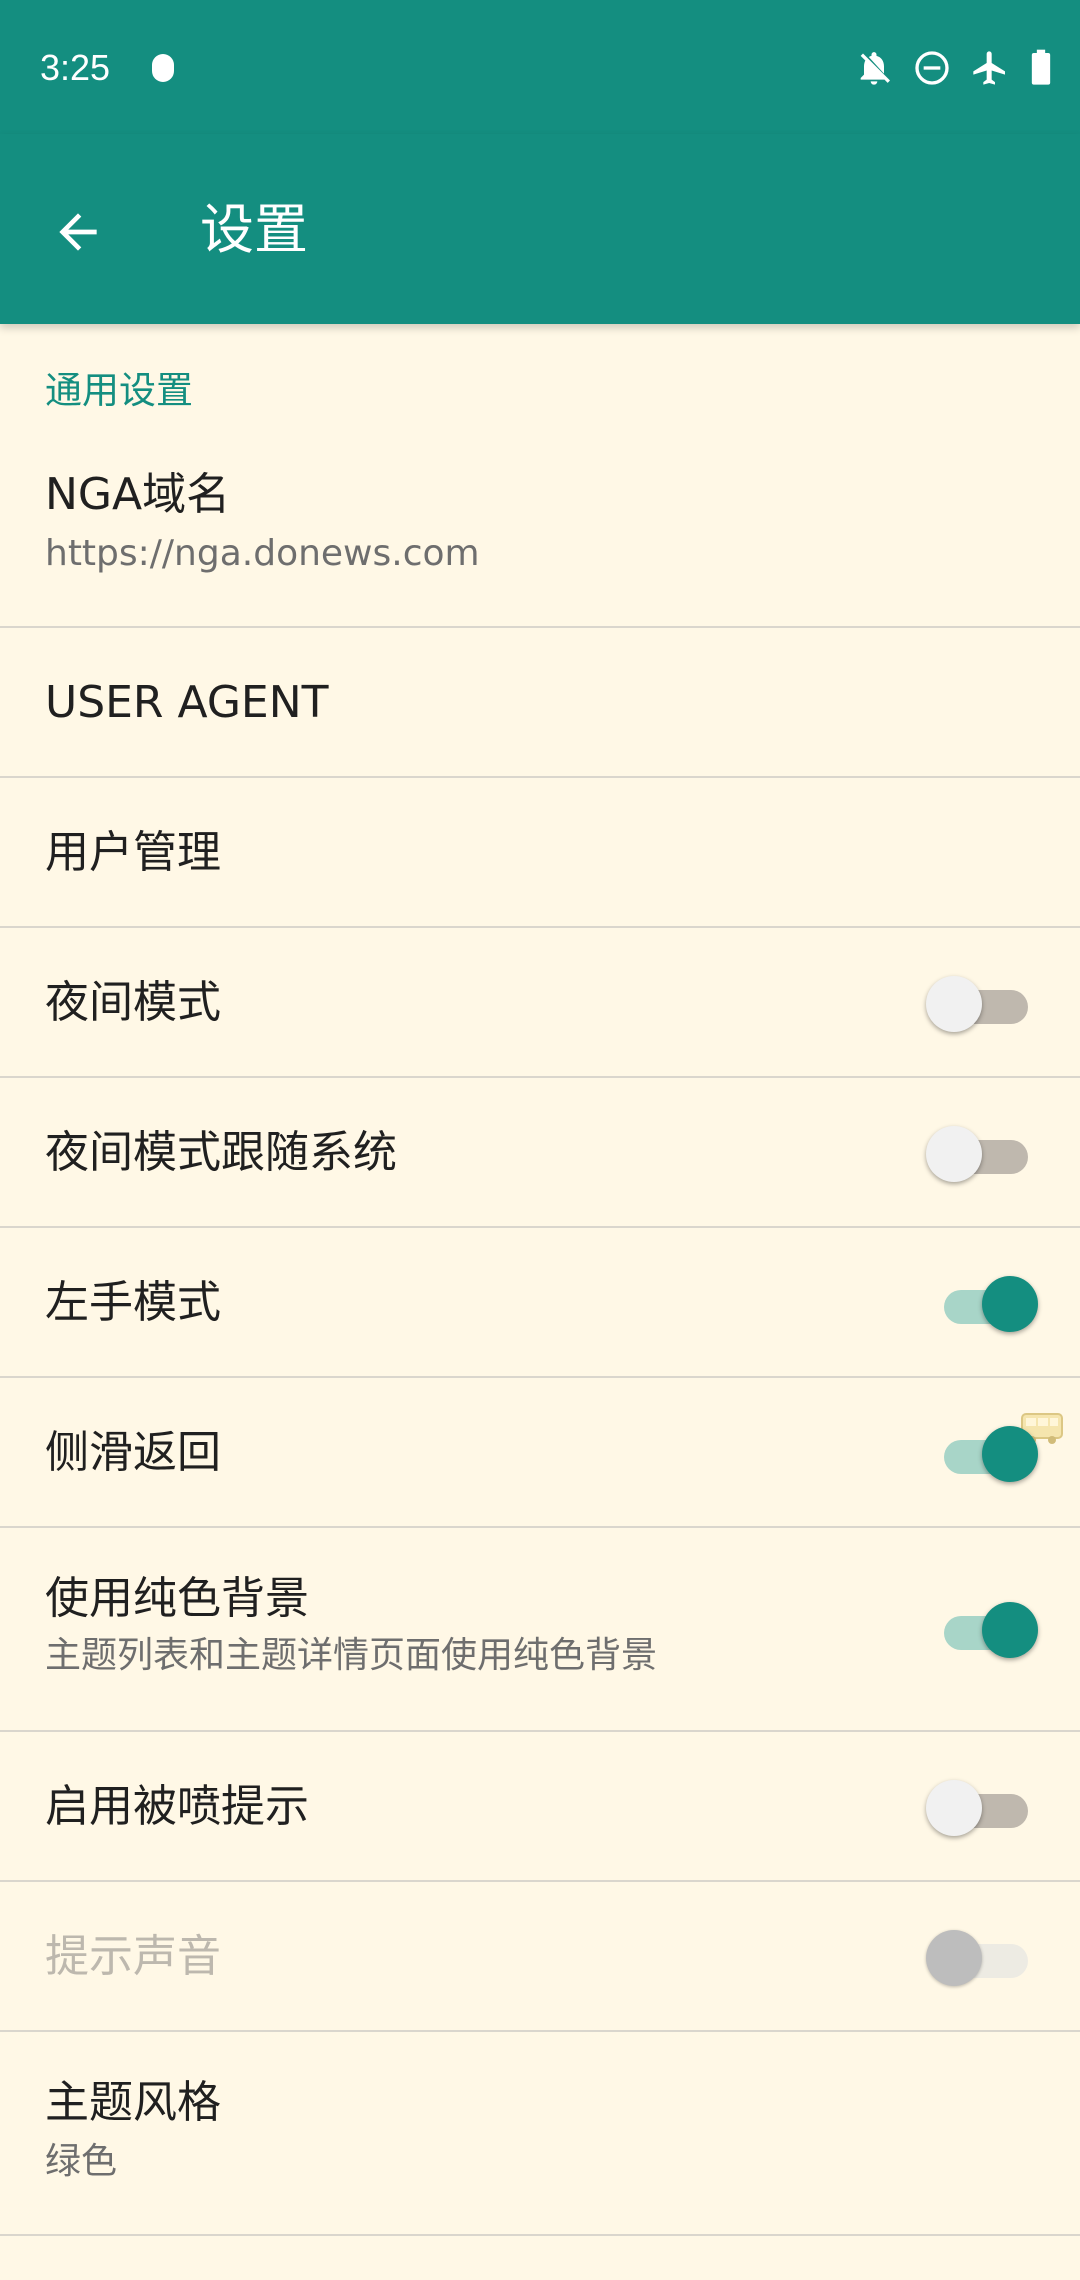 The height and width of the screenshot is (2280, 1080). What do you see at coordinates (1041, 68) in the screenshot?
I see `battery-icon` at bounding box center [1041, 68].